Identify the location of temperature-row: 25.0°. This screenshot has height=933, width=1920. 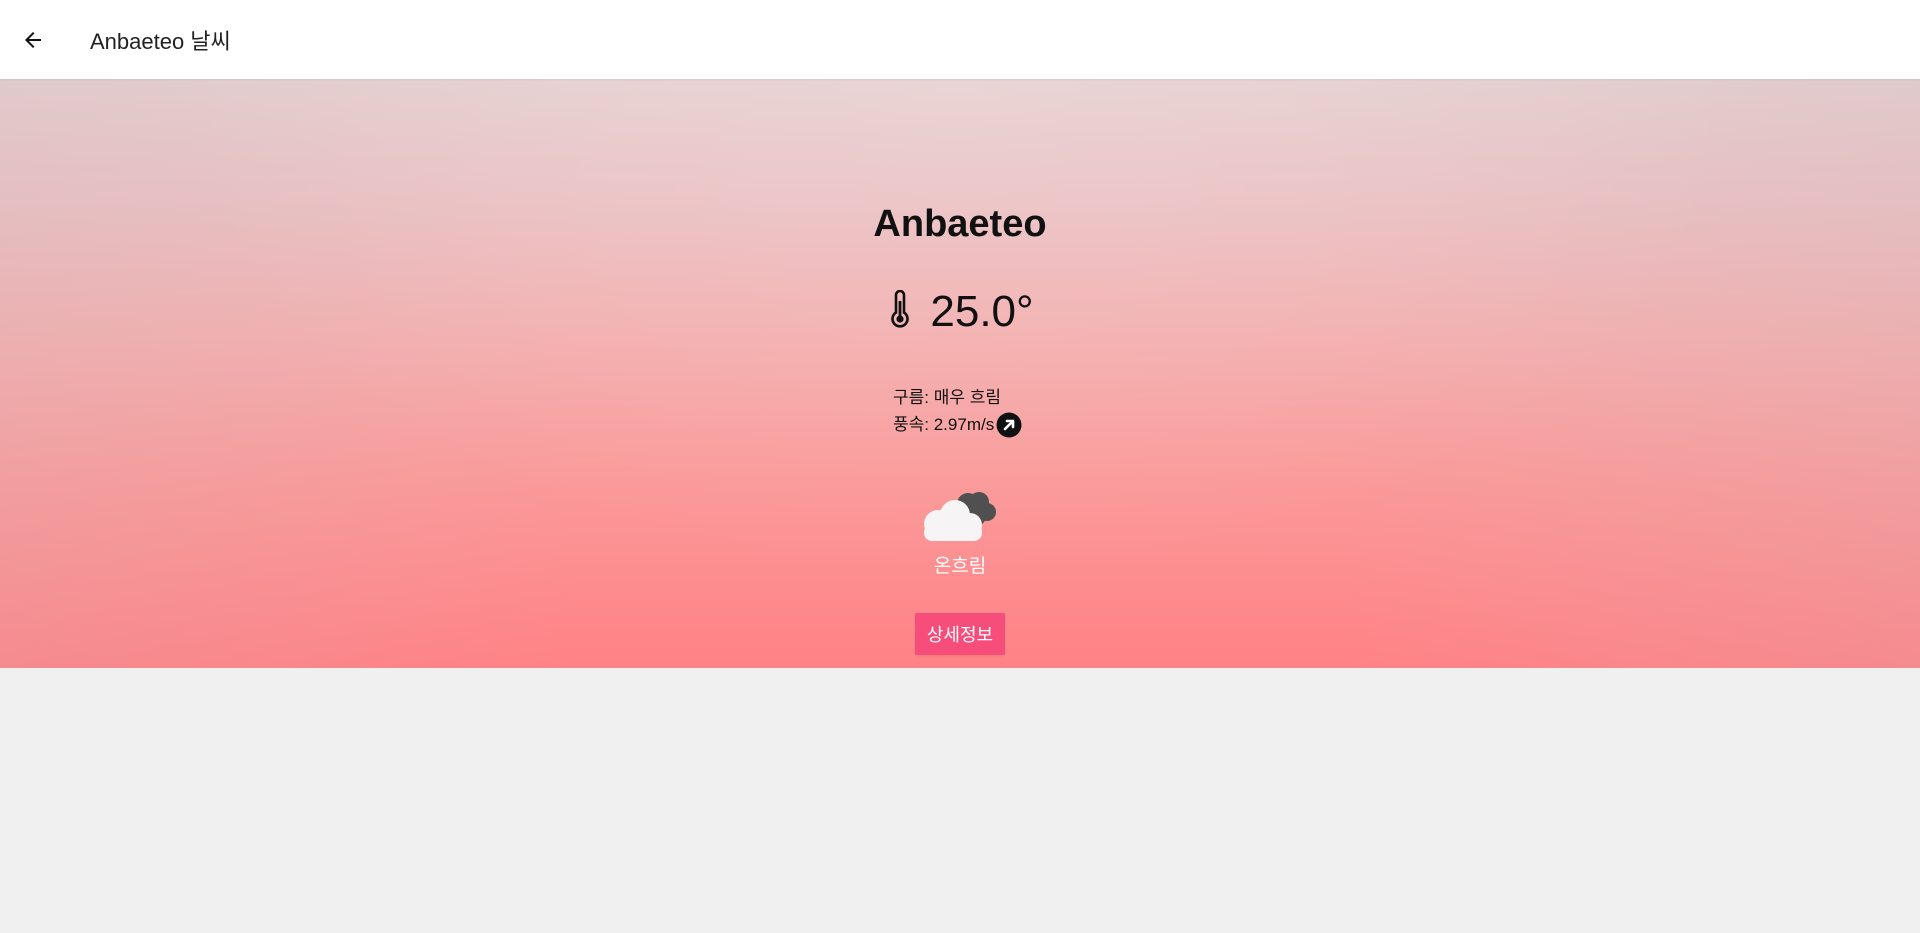
(960, 312).